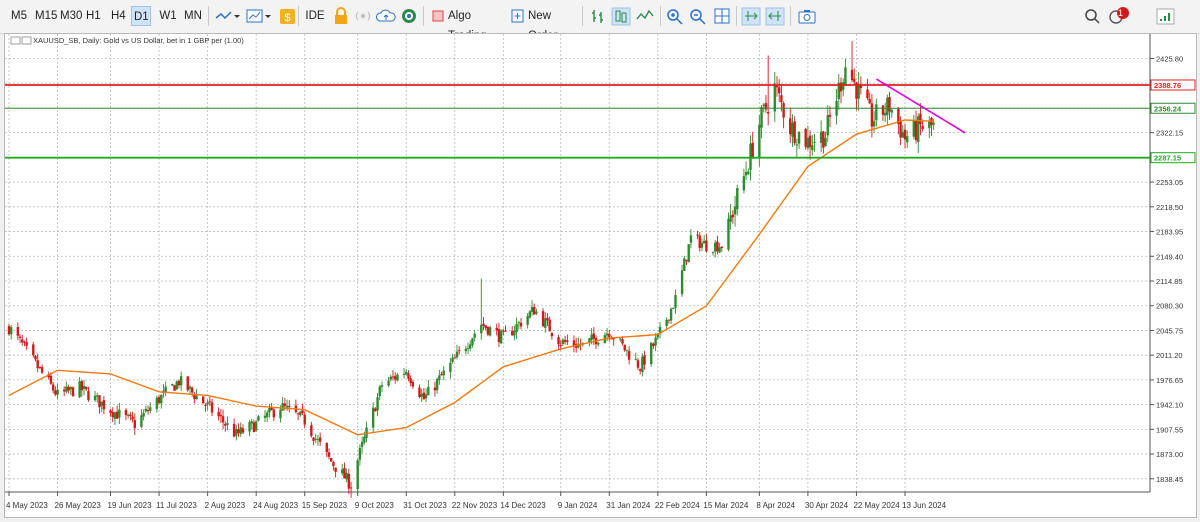 The width and height of the screenshot is (1200, 522). I want to click on timeframe-w1: W1, so click(168, 16).